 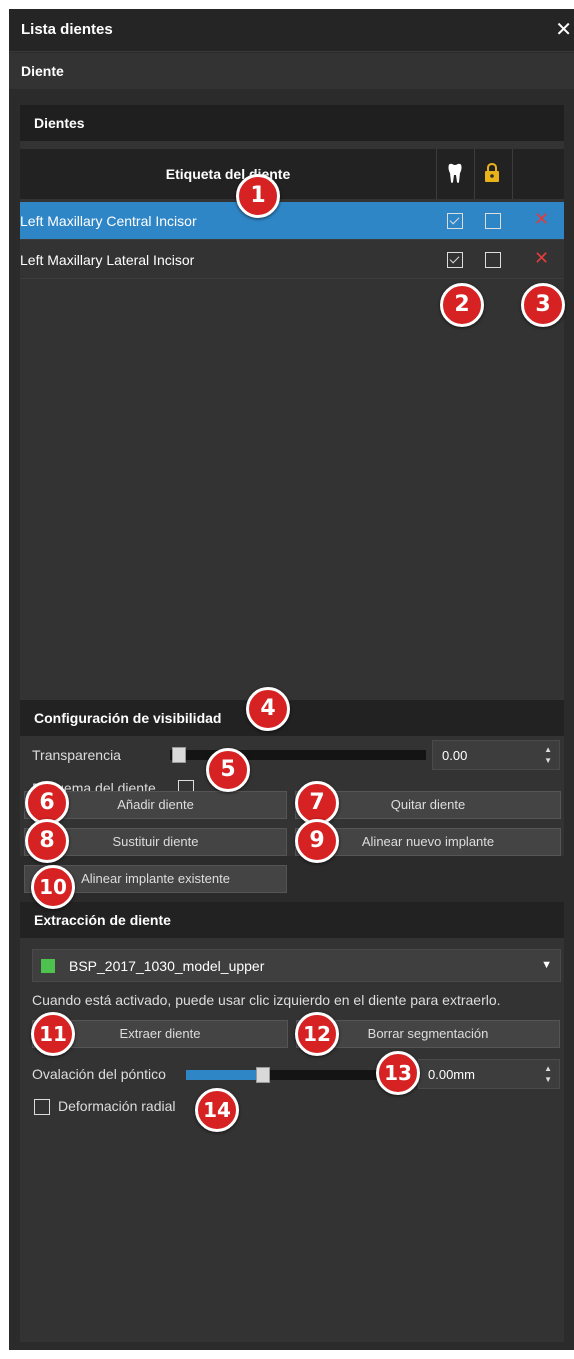 What do you see at coordinates (53, 1034) in the screenshot?
I see `callout-badge: 11` at bounding box center [53, 1034].